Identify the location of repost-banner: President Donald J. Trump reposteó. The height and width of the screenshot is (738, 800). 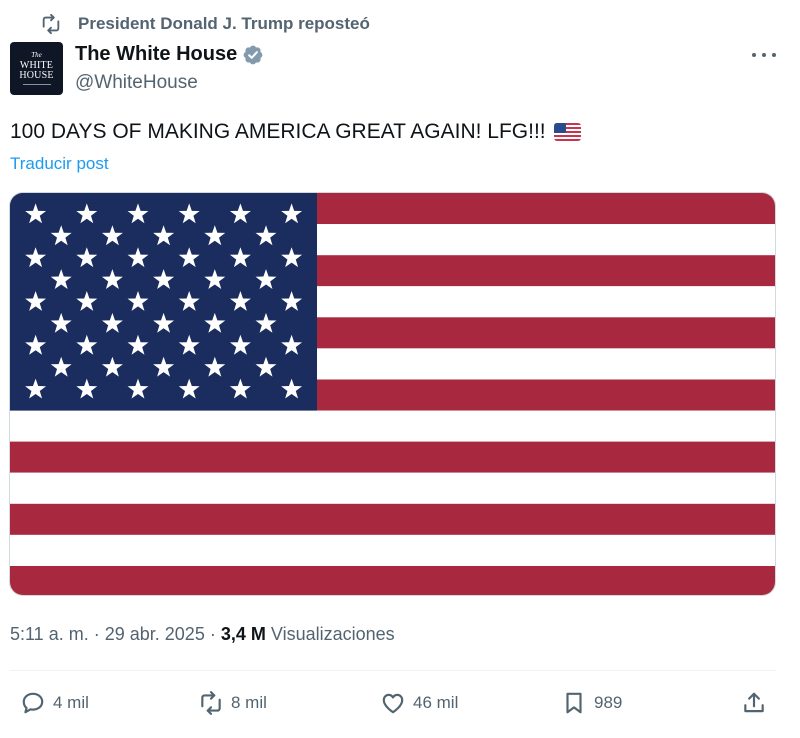
(205, 24).